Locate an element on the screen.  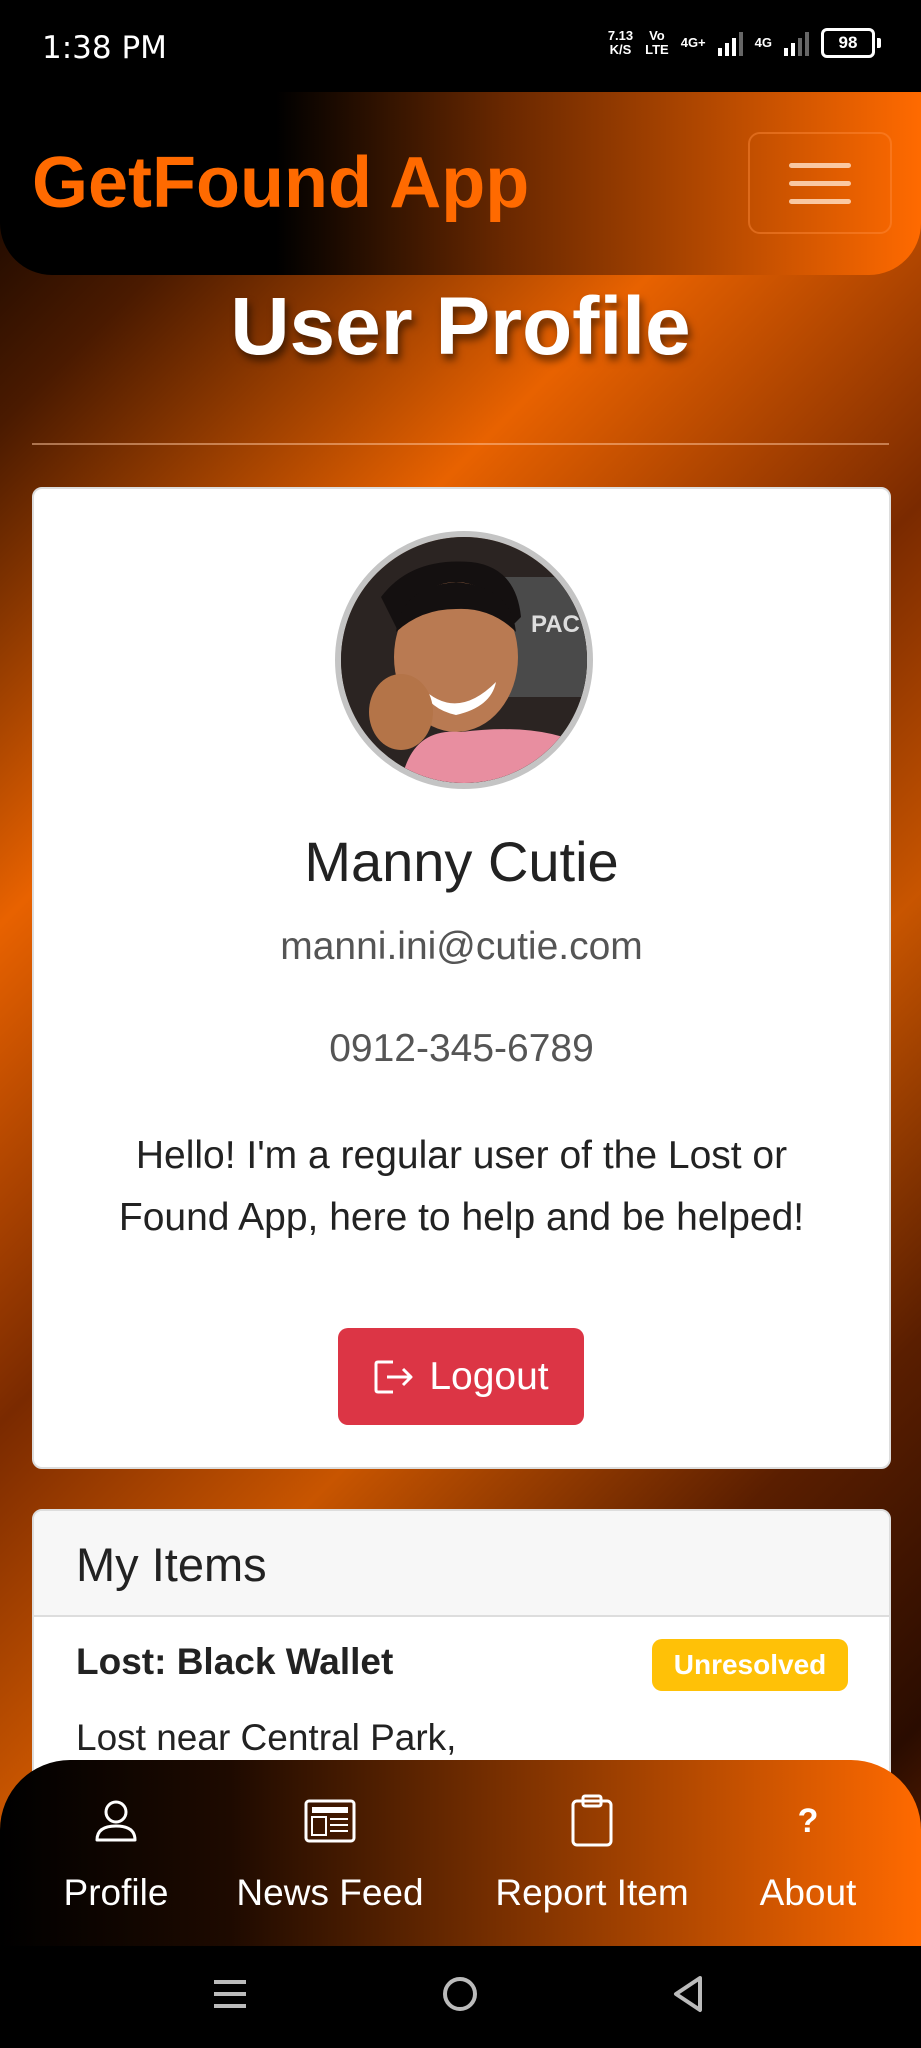
user-name: Manny Cutie is located at coordinates (461, 861).